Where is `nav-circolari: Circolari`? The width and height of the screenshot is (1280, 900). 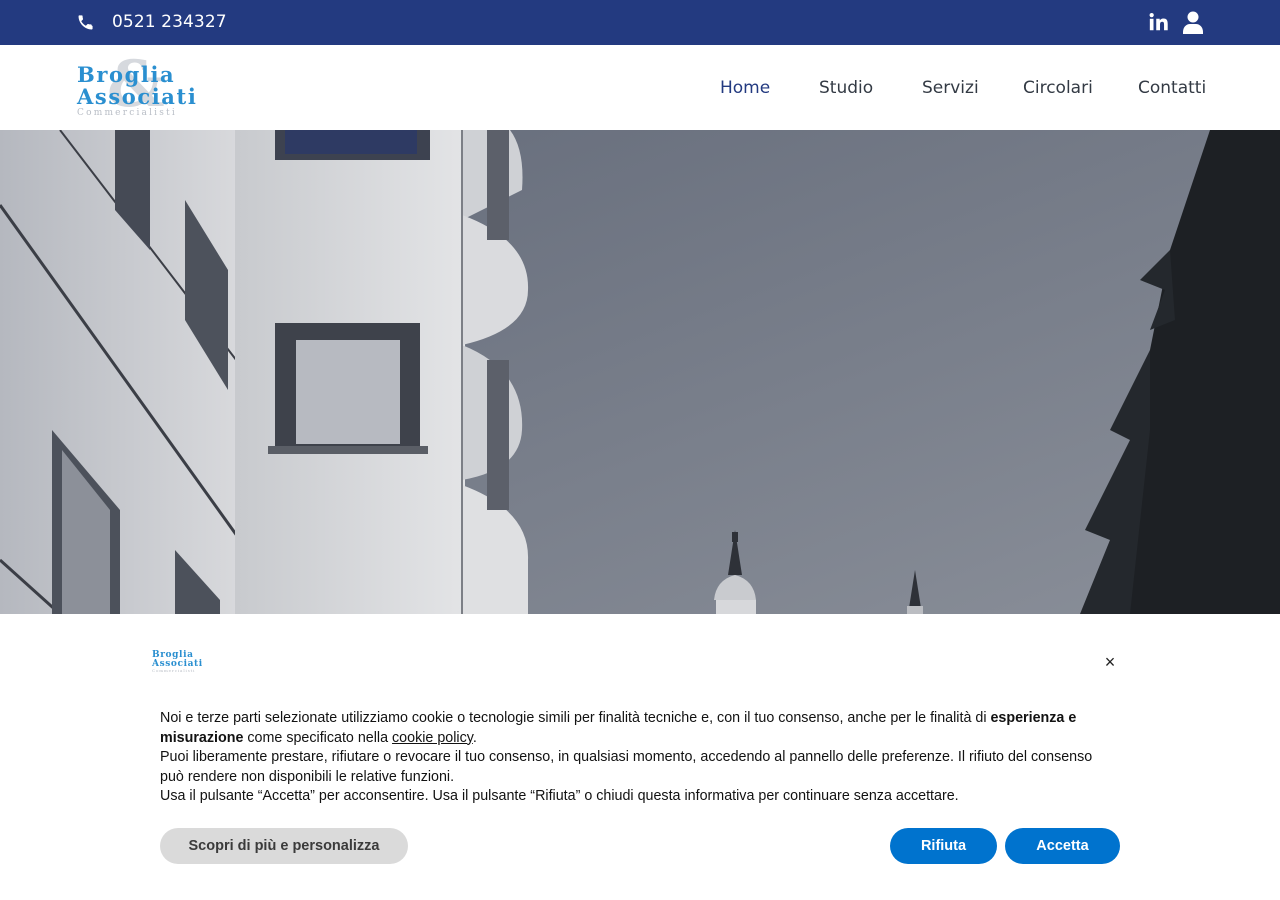
nav-circolari: Circolari is located at coordinates (1058, 88).